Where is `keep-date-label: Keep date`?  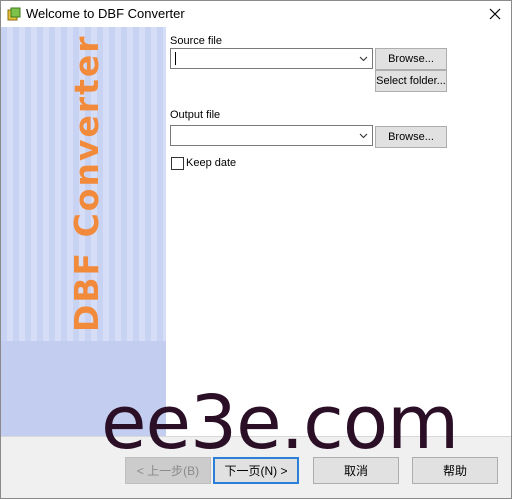
keep-date-label: Keep date is located at coordinates (211, 163).